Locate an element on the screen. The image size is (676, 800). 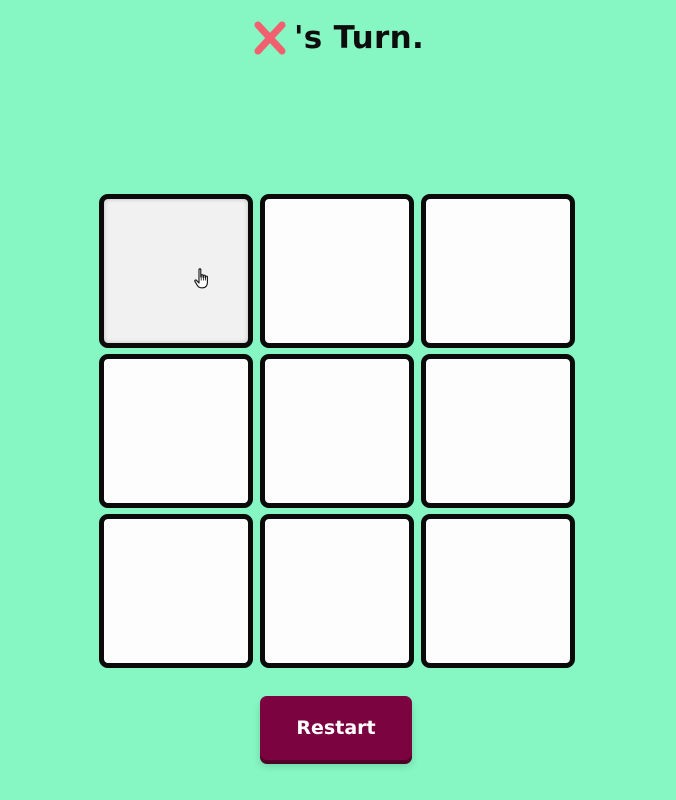
x-mark-icon is located at coordinates (270, 38).